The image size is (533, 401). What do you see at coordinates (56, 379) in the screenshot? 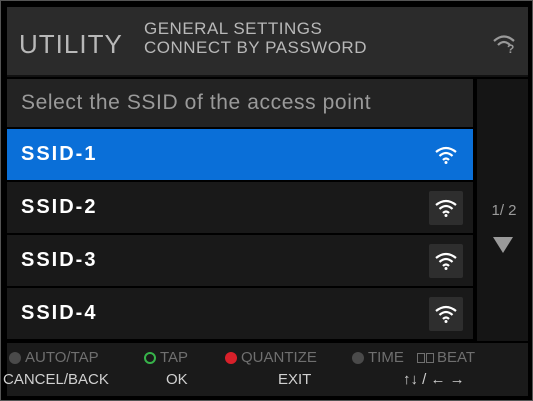
I see `key-cancel-back: CANCEL/BACK` at bounding box center [56, 379].